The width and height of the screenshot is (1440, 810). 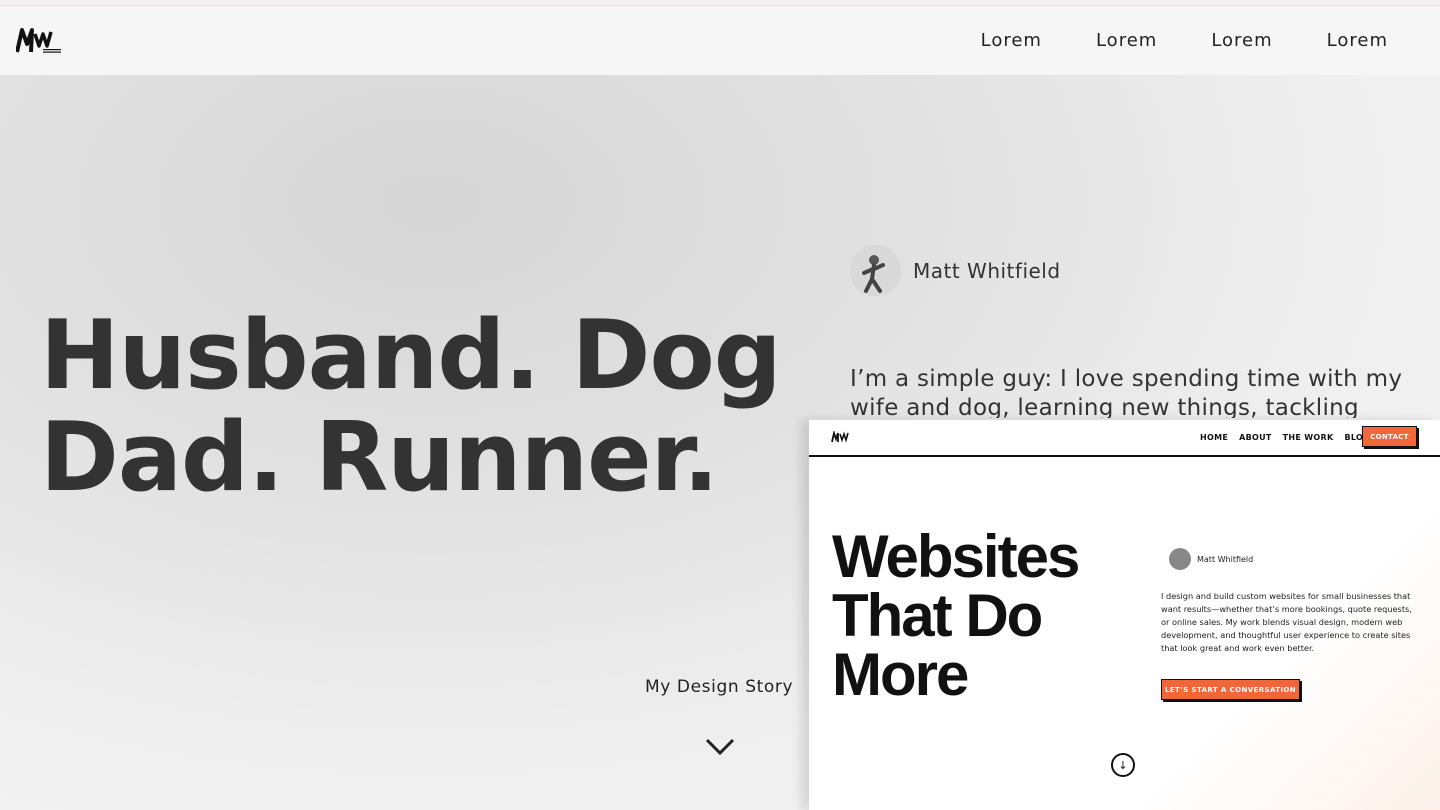 I want to click on runner-photo-icon, so click(x=875, y=270).